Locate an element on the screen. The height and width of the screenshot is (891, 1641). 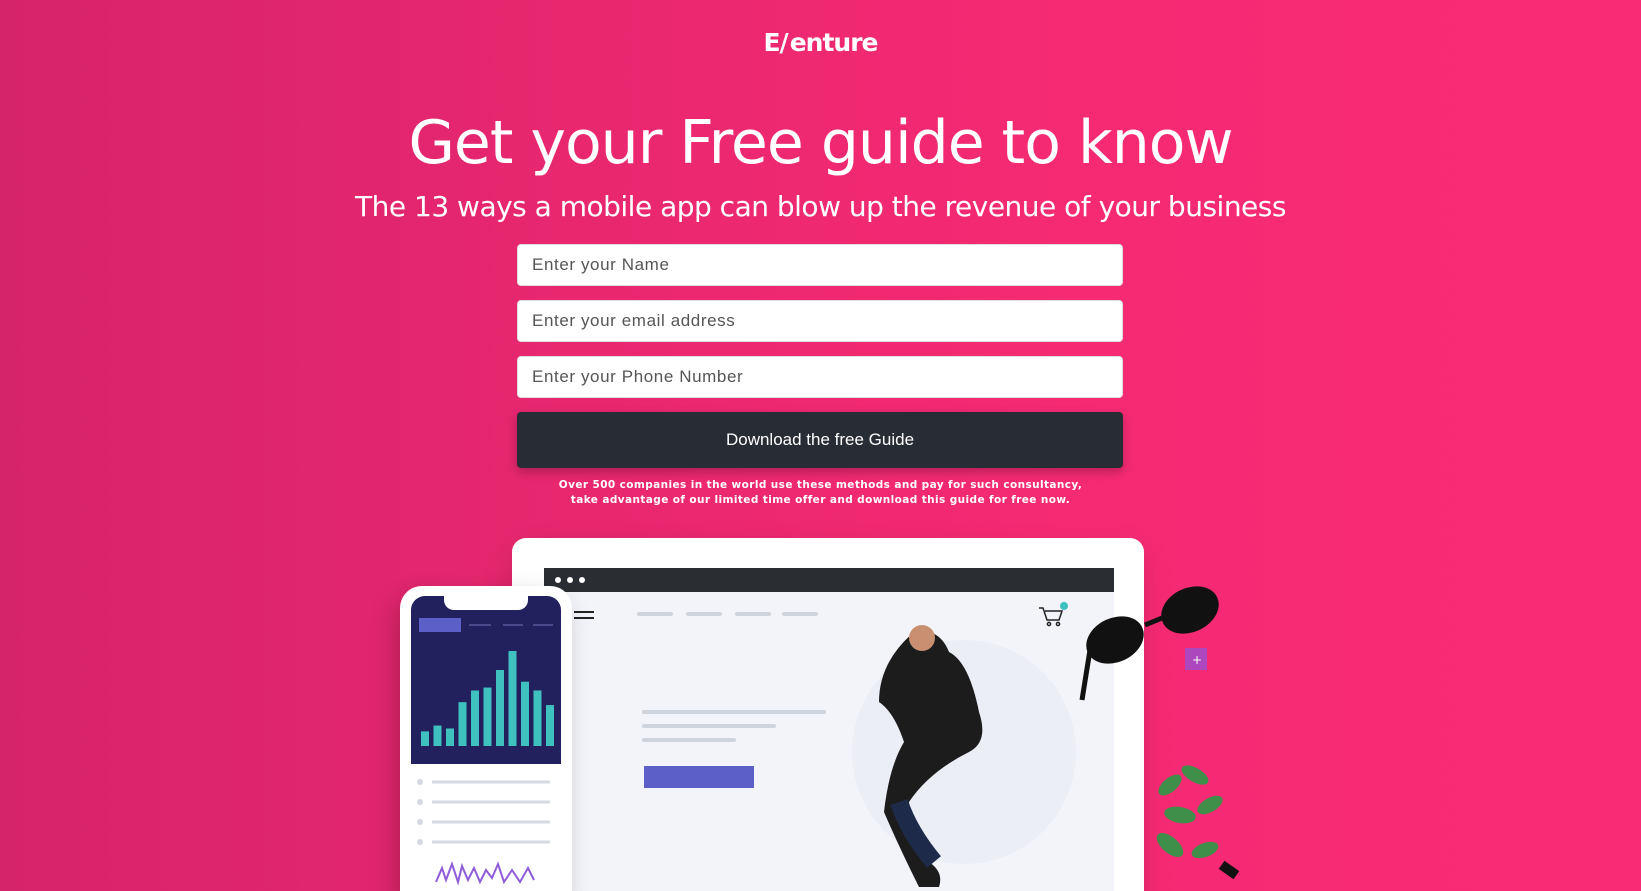
phone-notch is located at coordinates (486, 603).